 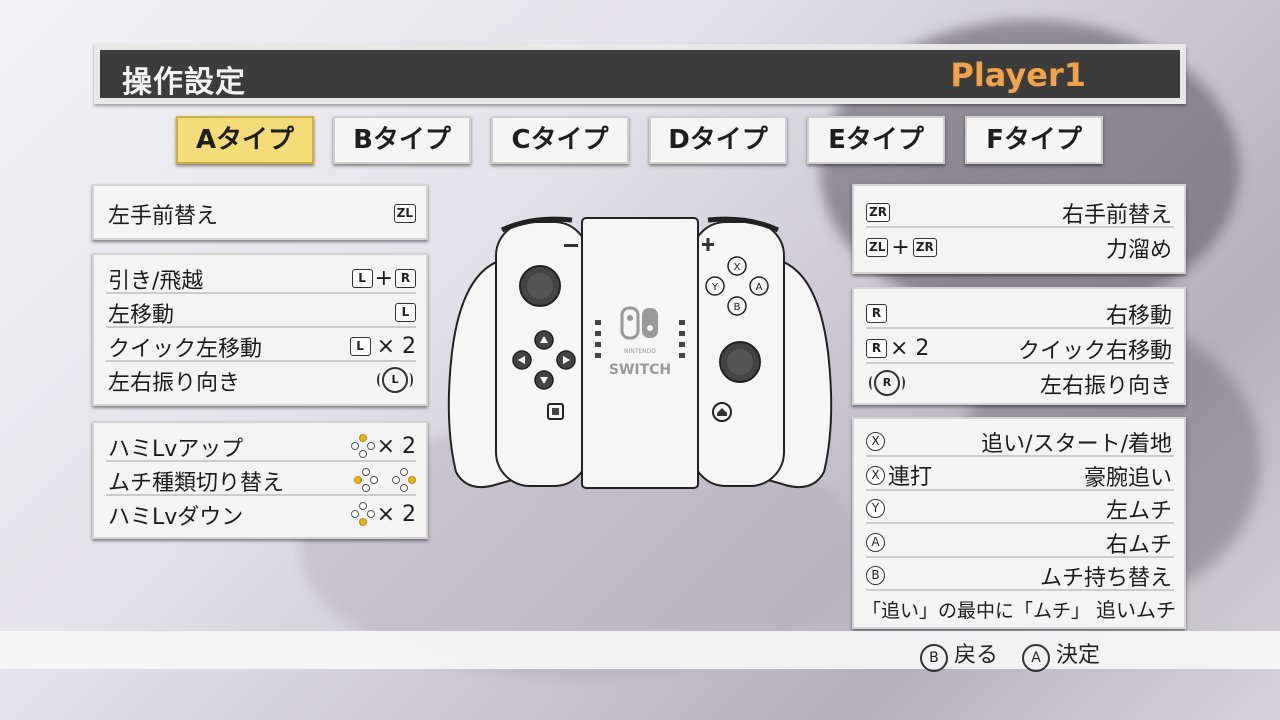 I want to click on brand-top: NINTENDO, so click(x=640, y=351).